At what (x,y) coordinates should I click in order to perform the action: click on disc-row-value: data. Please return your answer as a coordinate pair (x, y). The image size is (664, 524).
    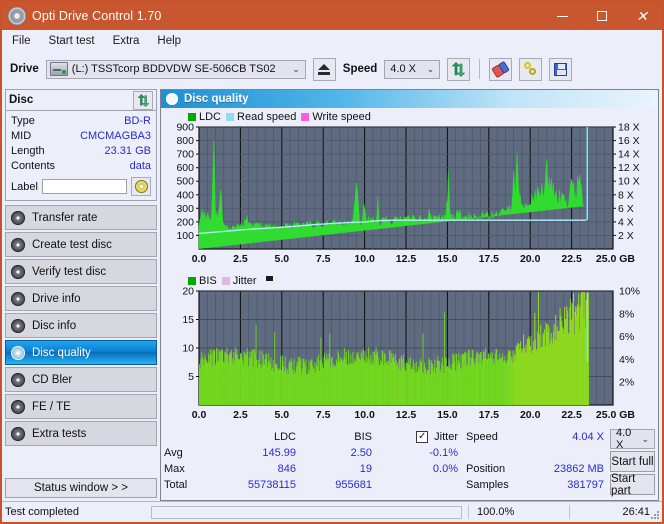
    Looking at the image, I should click on (140, 166).